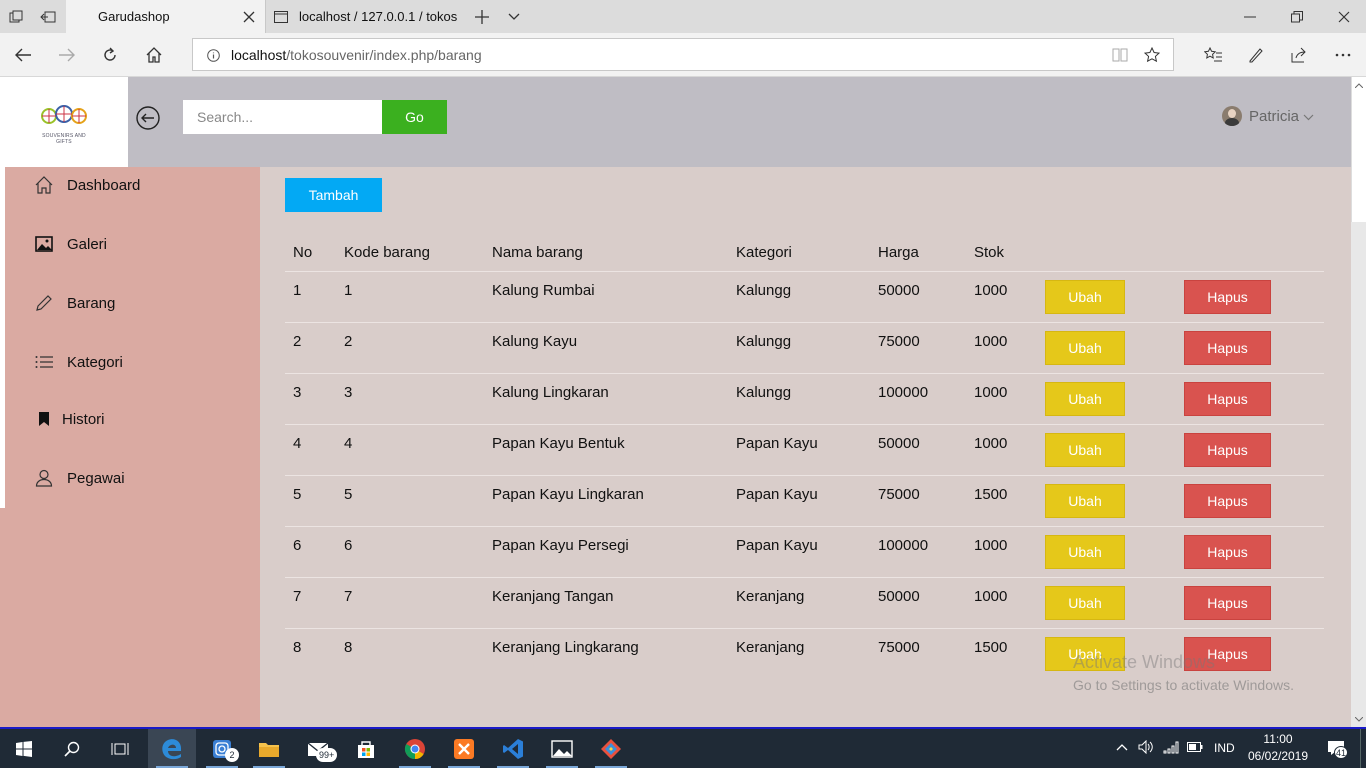  I want to click on tab-preview-chevron-icon, so click(514, 17).